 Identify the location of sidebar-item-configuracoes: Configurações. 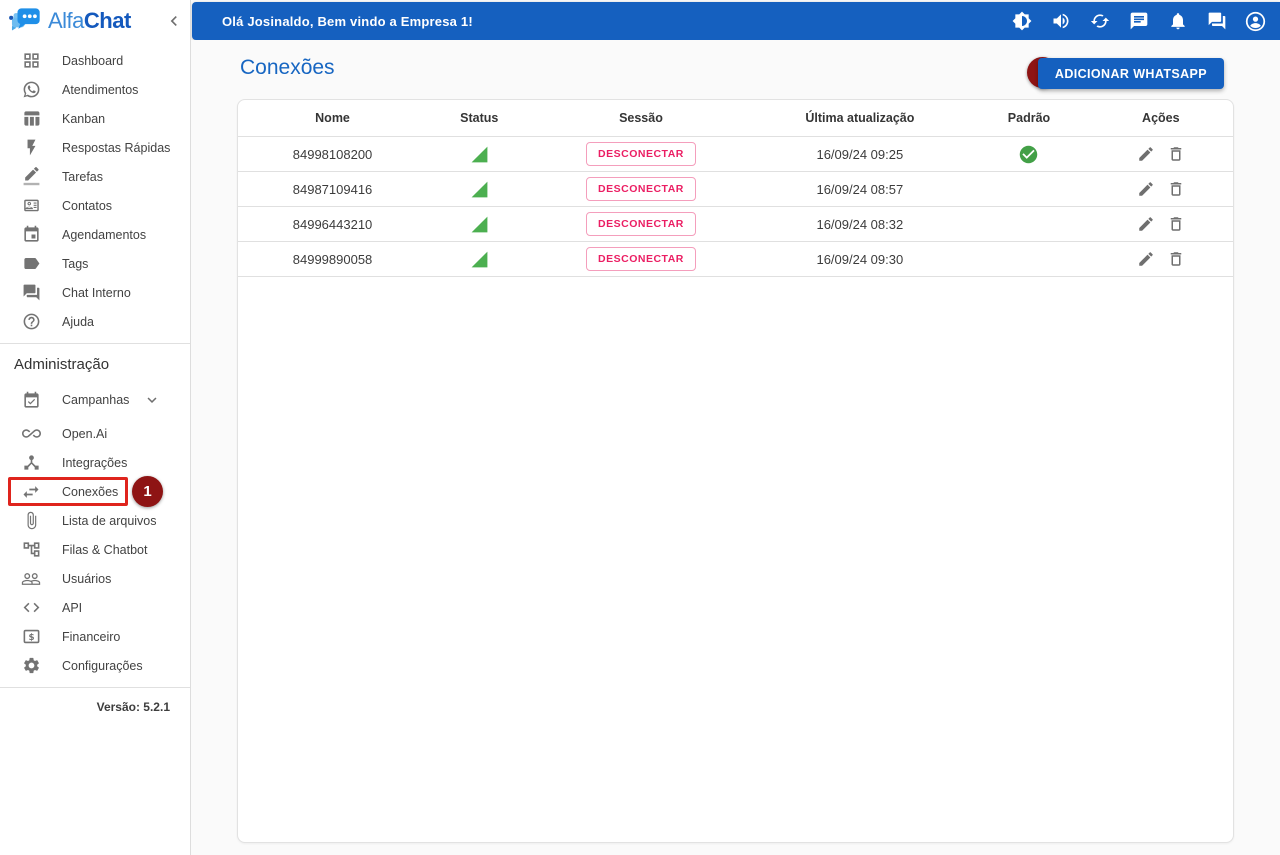
(95, 665).